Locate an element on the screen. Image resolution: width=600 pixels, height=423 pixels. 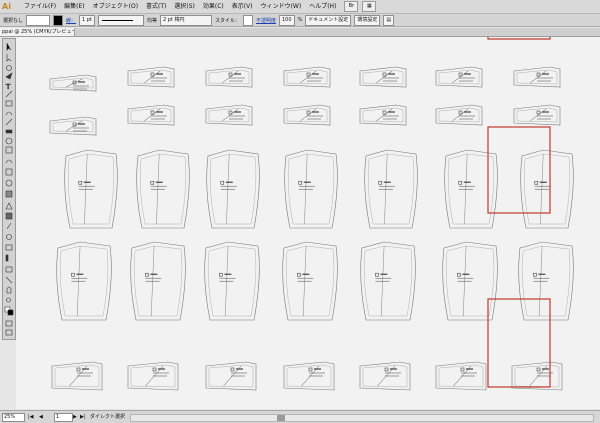
current-tool-display: ダイレクト選択 is located at coordinates (108, 417).